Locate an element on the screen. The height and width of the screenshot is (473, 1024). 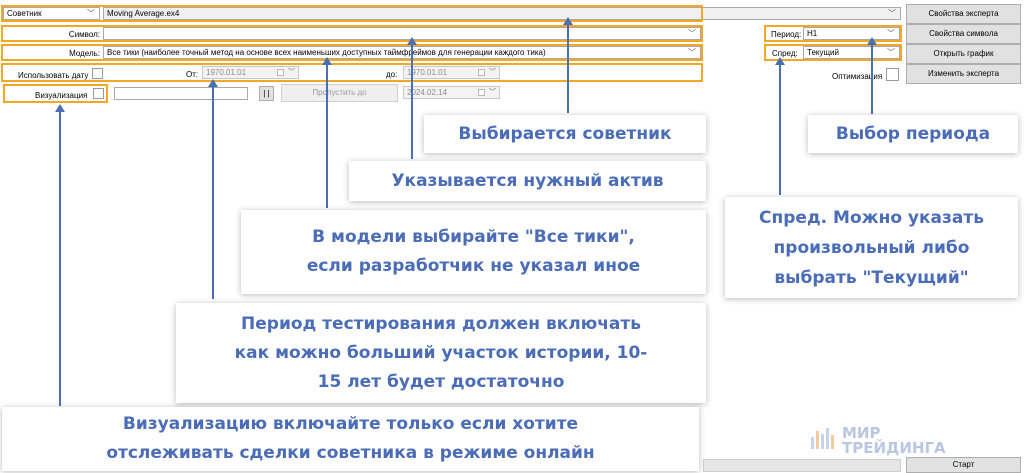
callout-test-period-line1: Период тестирования должен включать is located at coordinates (441, 323).